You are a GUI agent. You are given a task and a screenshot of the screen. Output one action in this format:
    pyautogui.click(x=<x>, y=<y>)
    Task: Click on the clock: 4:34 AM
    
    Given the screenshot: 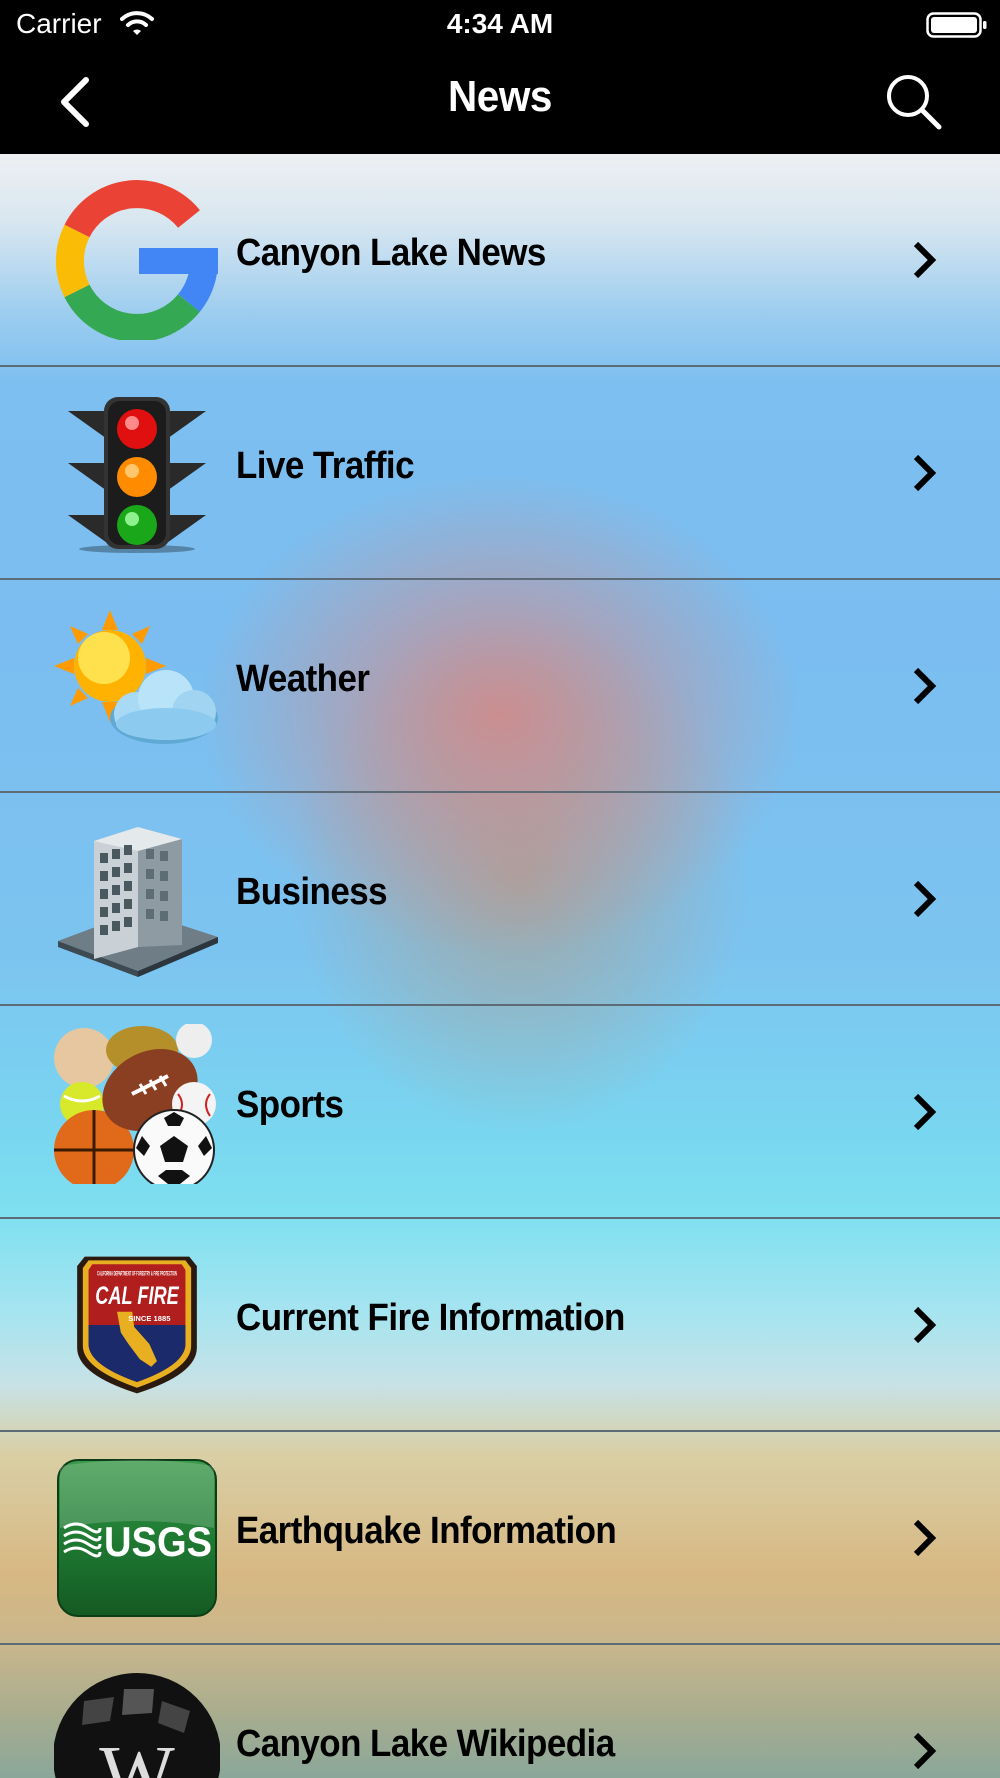 What is the action you would take?
    pyautogui.click(x=500, y=23)
    